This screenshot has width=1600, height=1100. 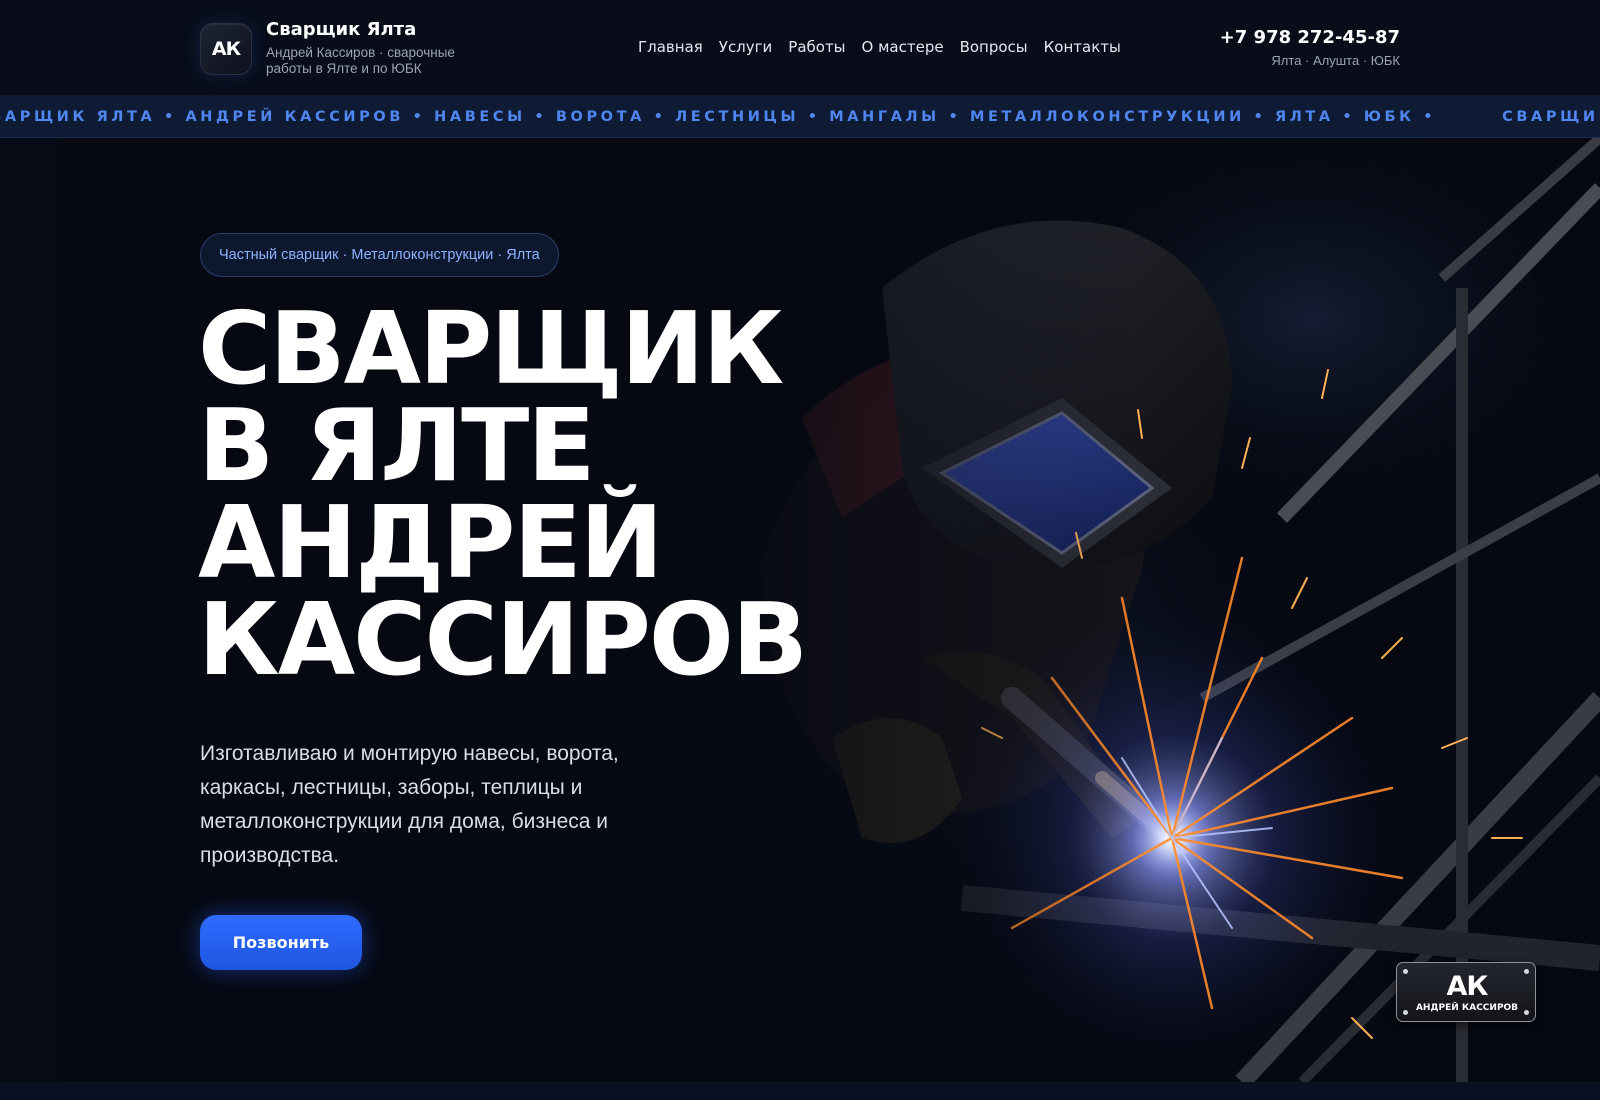 What do you see at coordinates (491, 348) in the screenshot?
I see `hero-title-line: Сварщик` at bounding box center [491, 348].